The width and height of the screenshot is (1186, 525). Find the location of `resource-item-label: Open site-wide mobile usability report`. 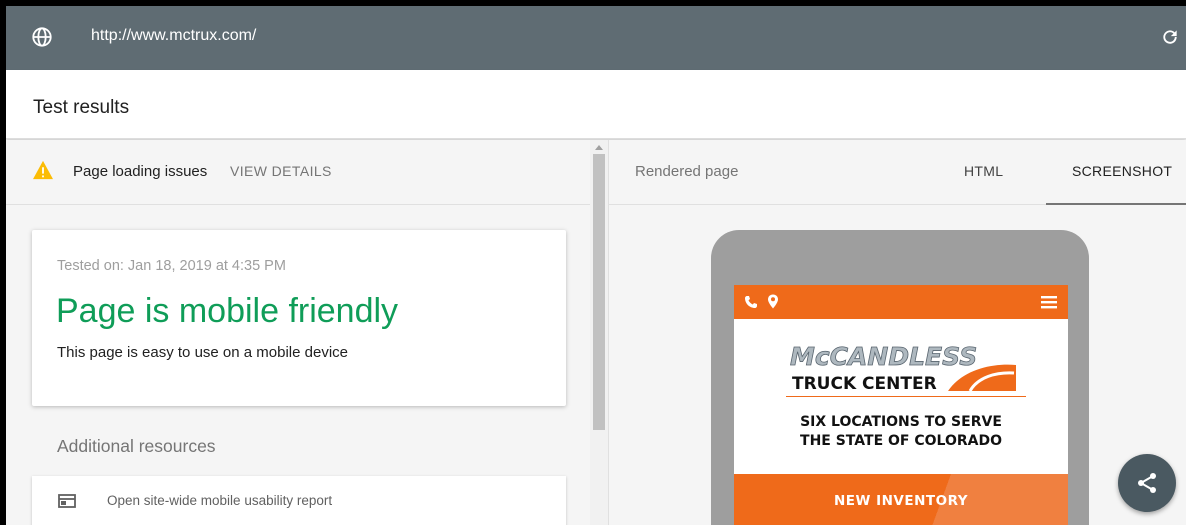

resource-item-label: Open site-wide mobile usability report is located at coordinates (219, 500).